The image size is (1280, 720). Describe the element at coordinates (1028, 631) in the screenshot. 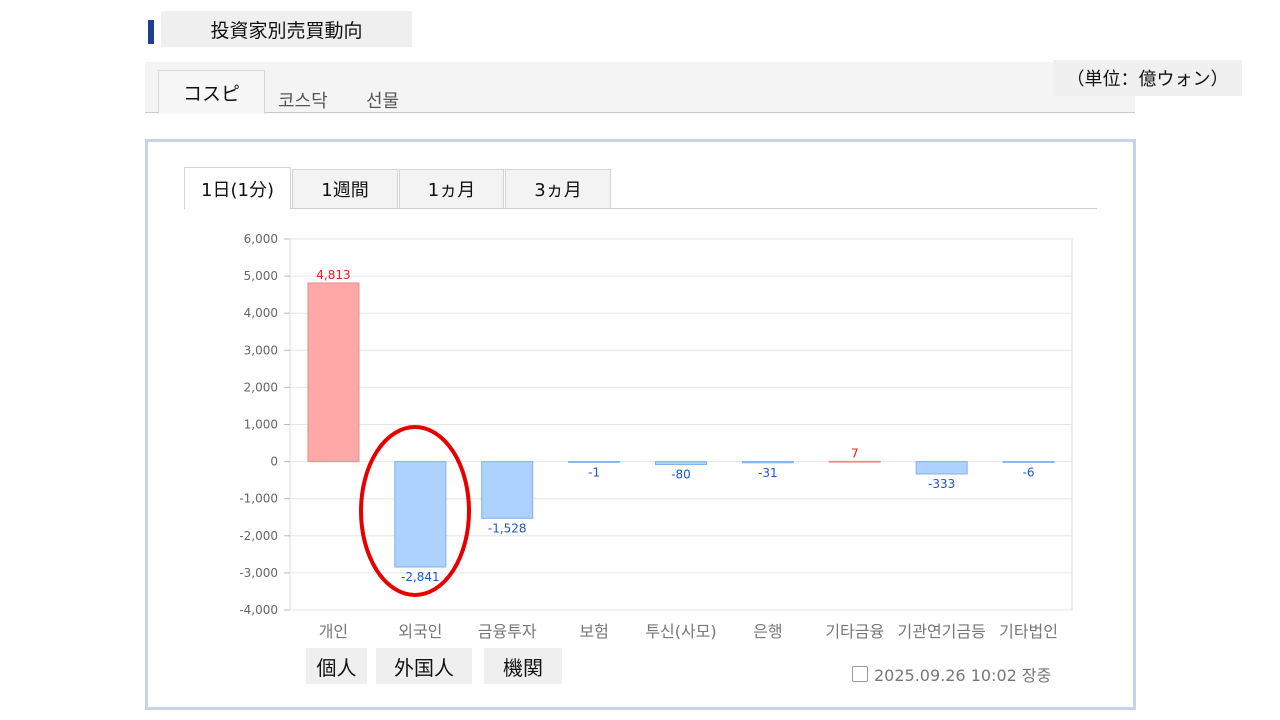

I see `x-tick-label: 기타법인` at that location.